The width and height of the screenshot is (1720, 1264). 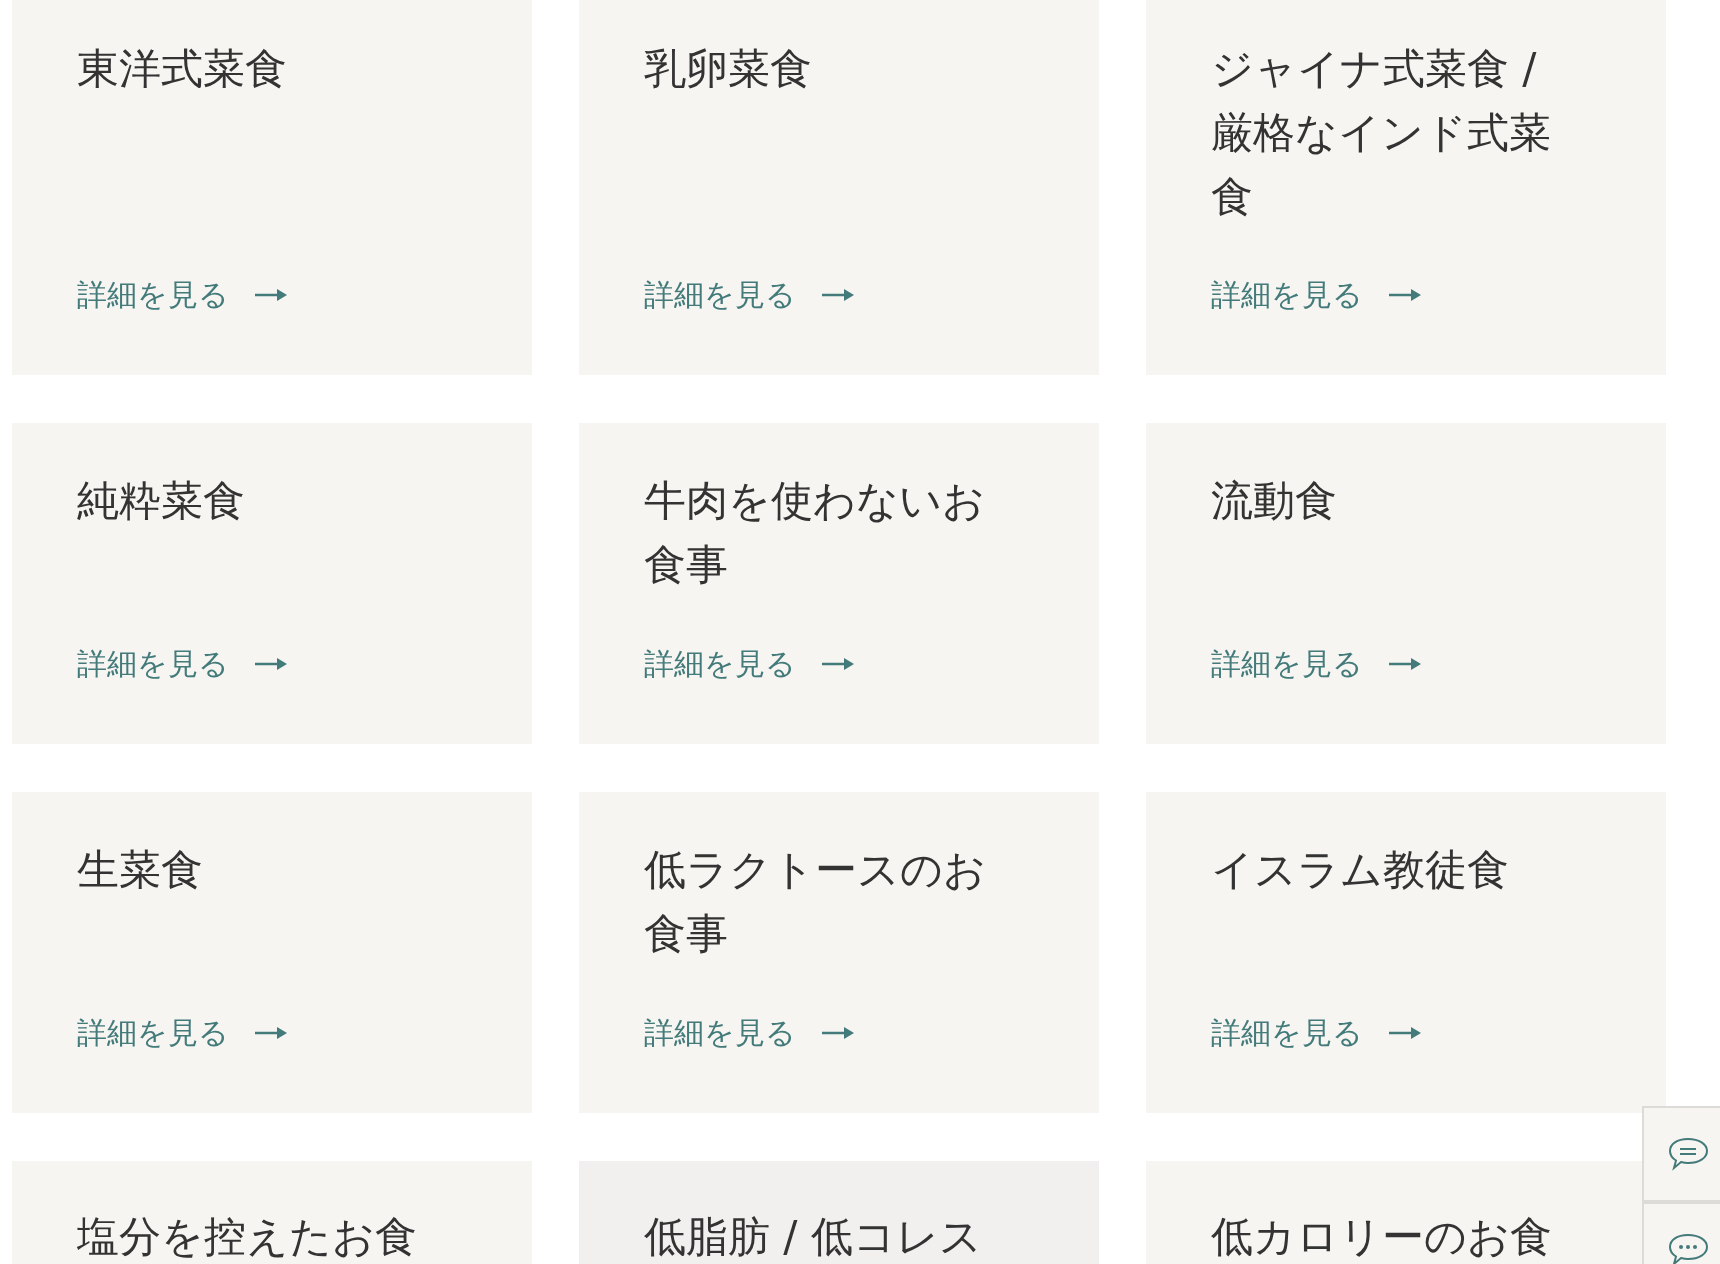 I want to click on card-background: ジャイナ式菜食 / 厳格なインド式菜食 詳細を見る, so click(x=1406, y=187).